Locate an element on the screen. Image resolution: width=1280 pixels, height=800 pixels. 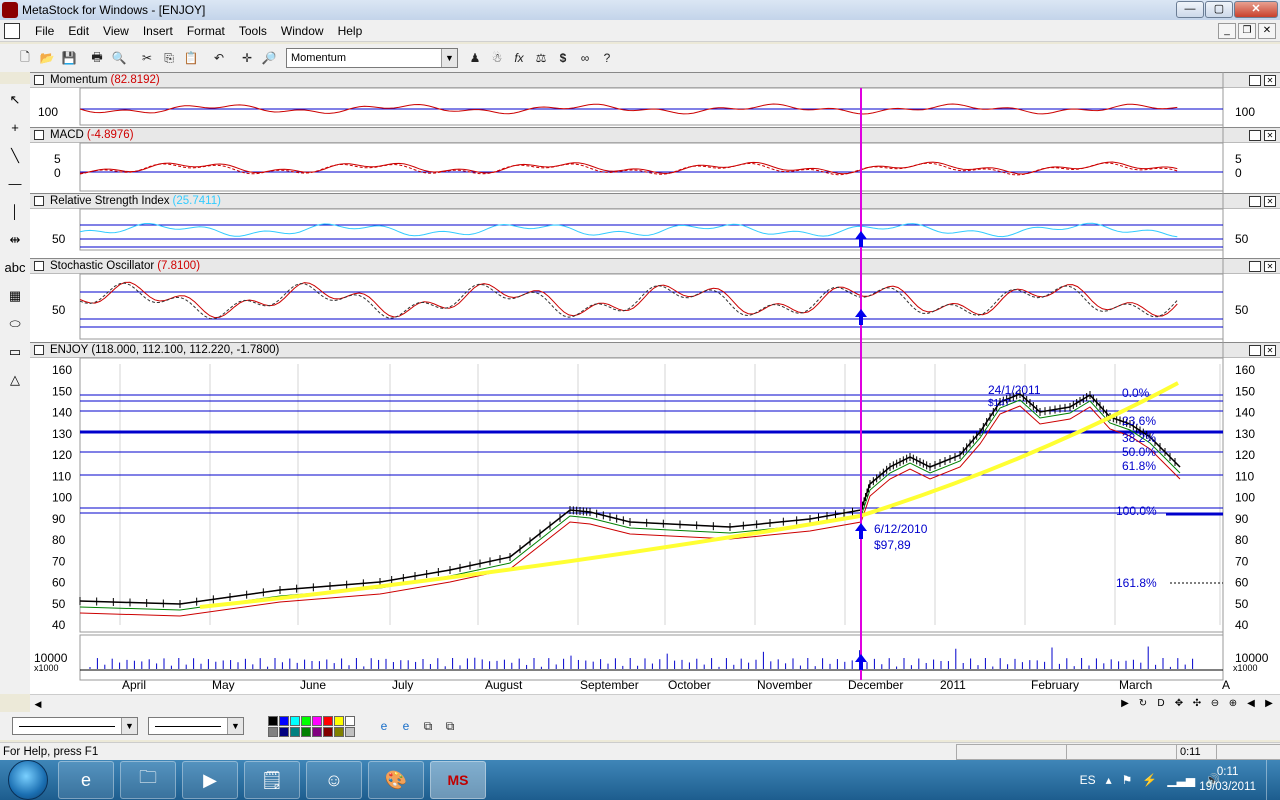
horizontal-line-icon: — is located at coordinates (15, 184).